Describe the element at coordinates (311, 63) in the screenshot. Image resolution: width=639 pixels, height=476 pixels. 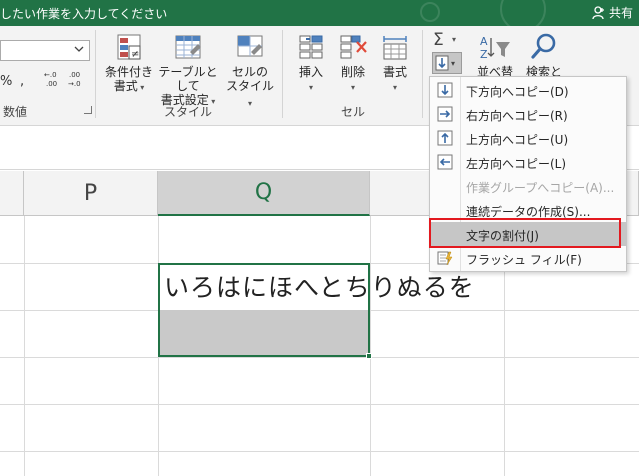
I see `insert-button: 挿入 ▾` at that location.